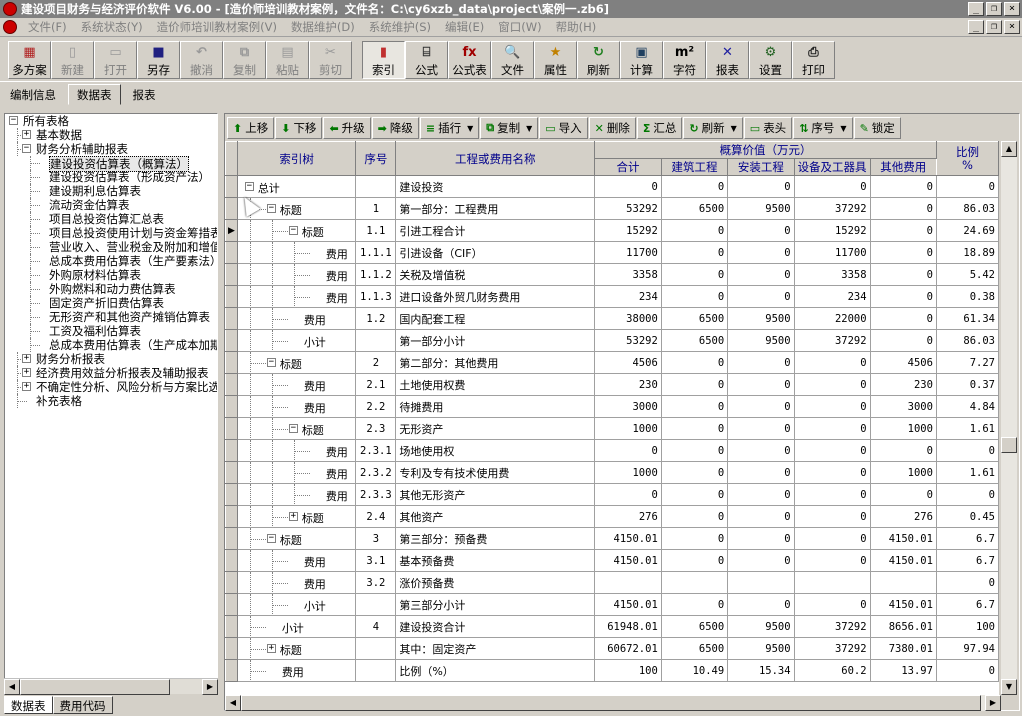  Describe the element at coordinates (512, 60) in the screenshot. I see `toolbar-button: 🔍 文件` at that location.